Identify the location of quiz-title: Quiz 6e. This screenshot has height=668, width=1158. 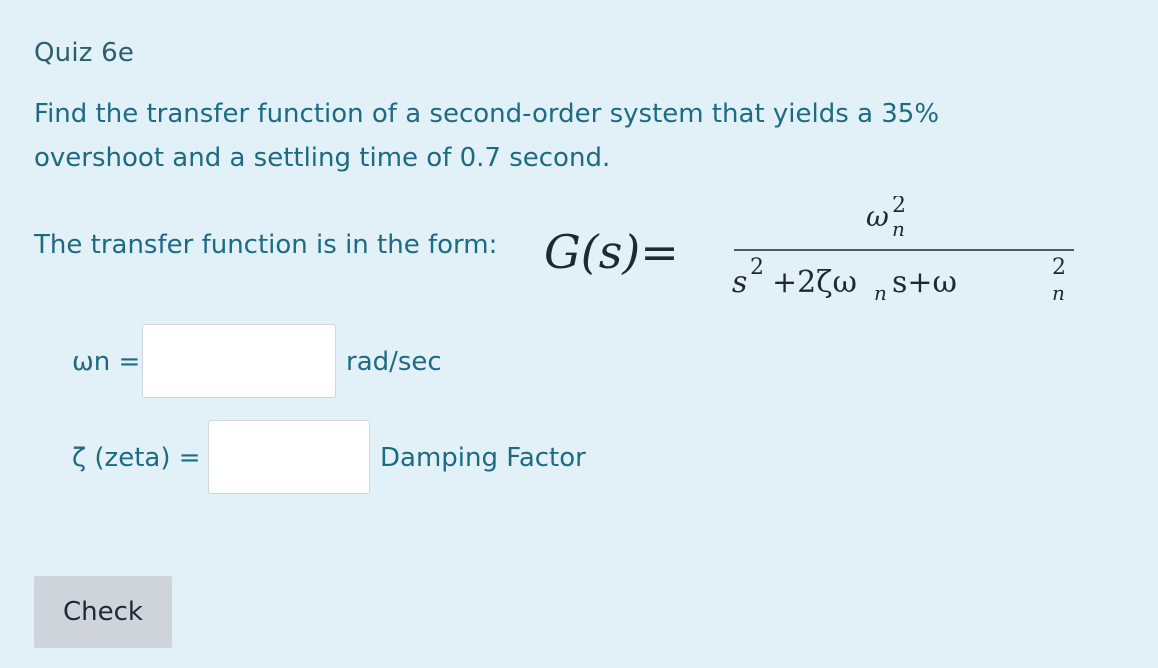
(84, 53).